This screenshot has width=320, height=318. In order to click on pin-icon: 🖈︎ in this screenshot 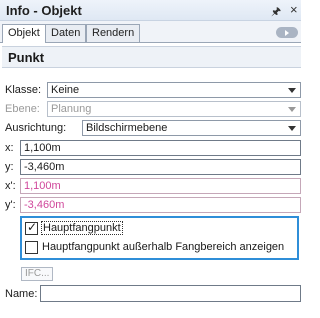, I will do `click(276, 12)`.